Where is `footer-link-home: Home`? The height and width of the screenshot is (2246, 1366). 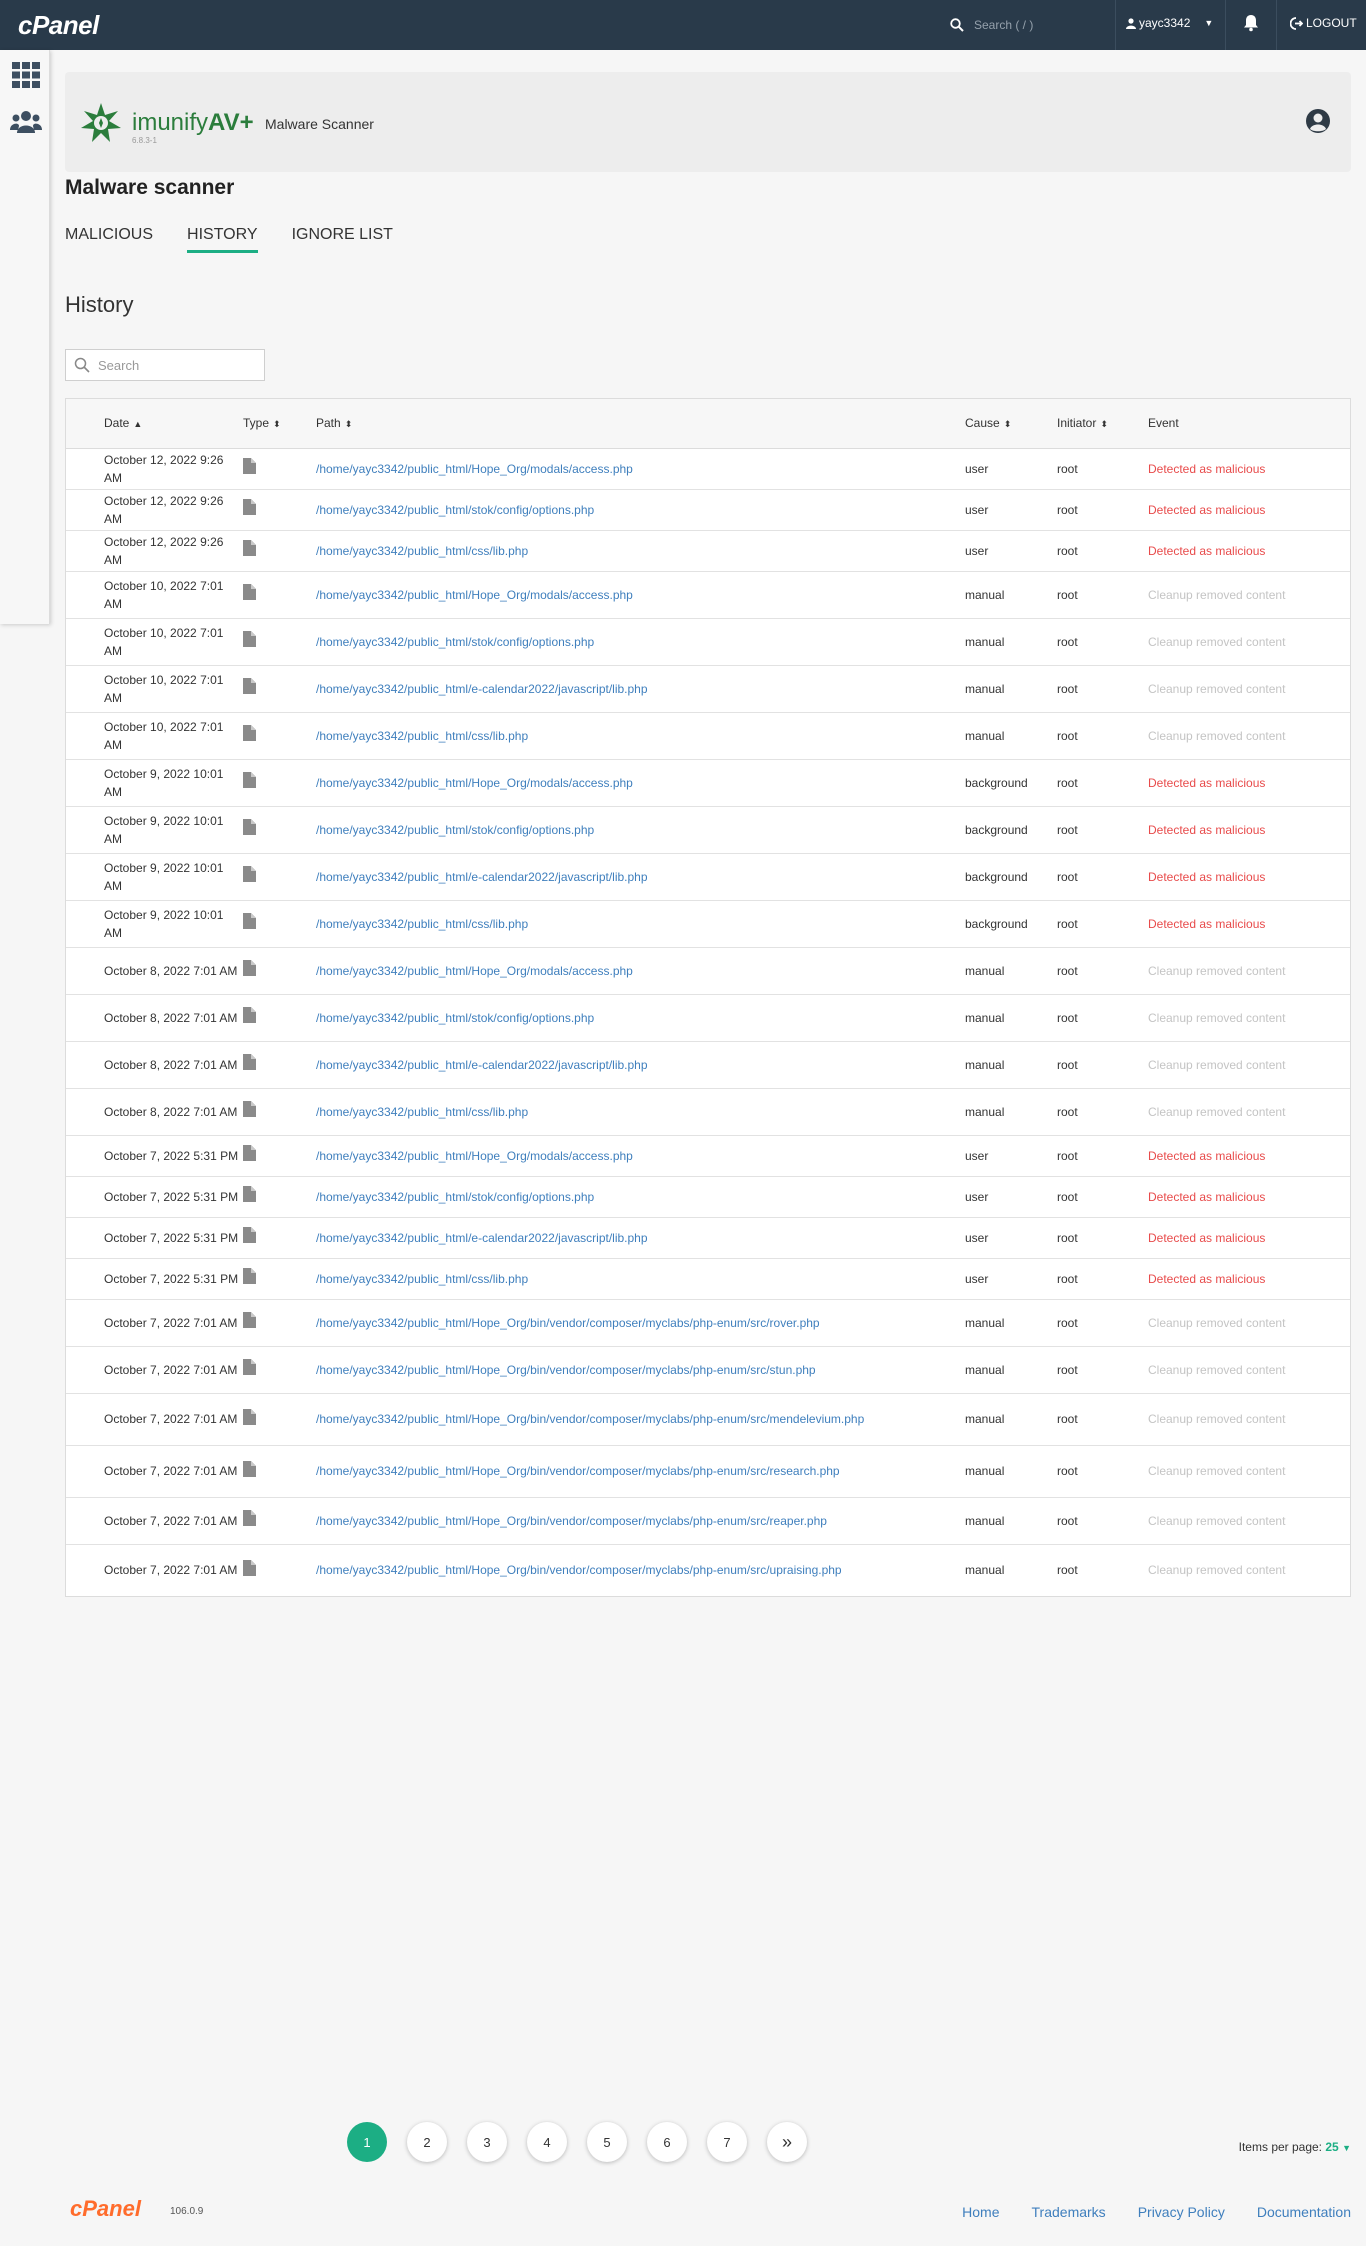
footer-link-home: Home is located at coordinates (980, 2212).